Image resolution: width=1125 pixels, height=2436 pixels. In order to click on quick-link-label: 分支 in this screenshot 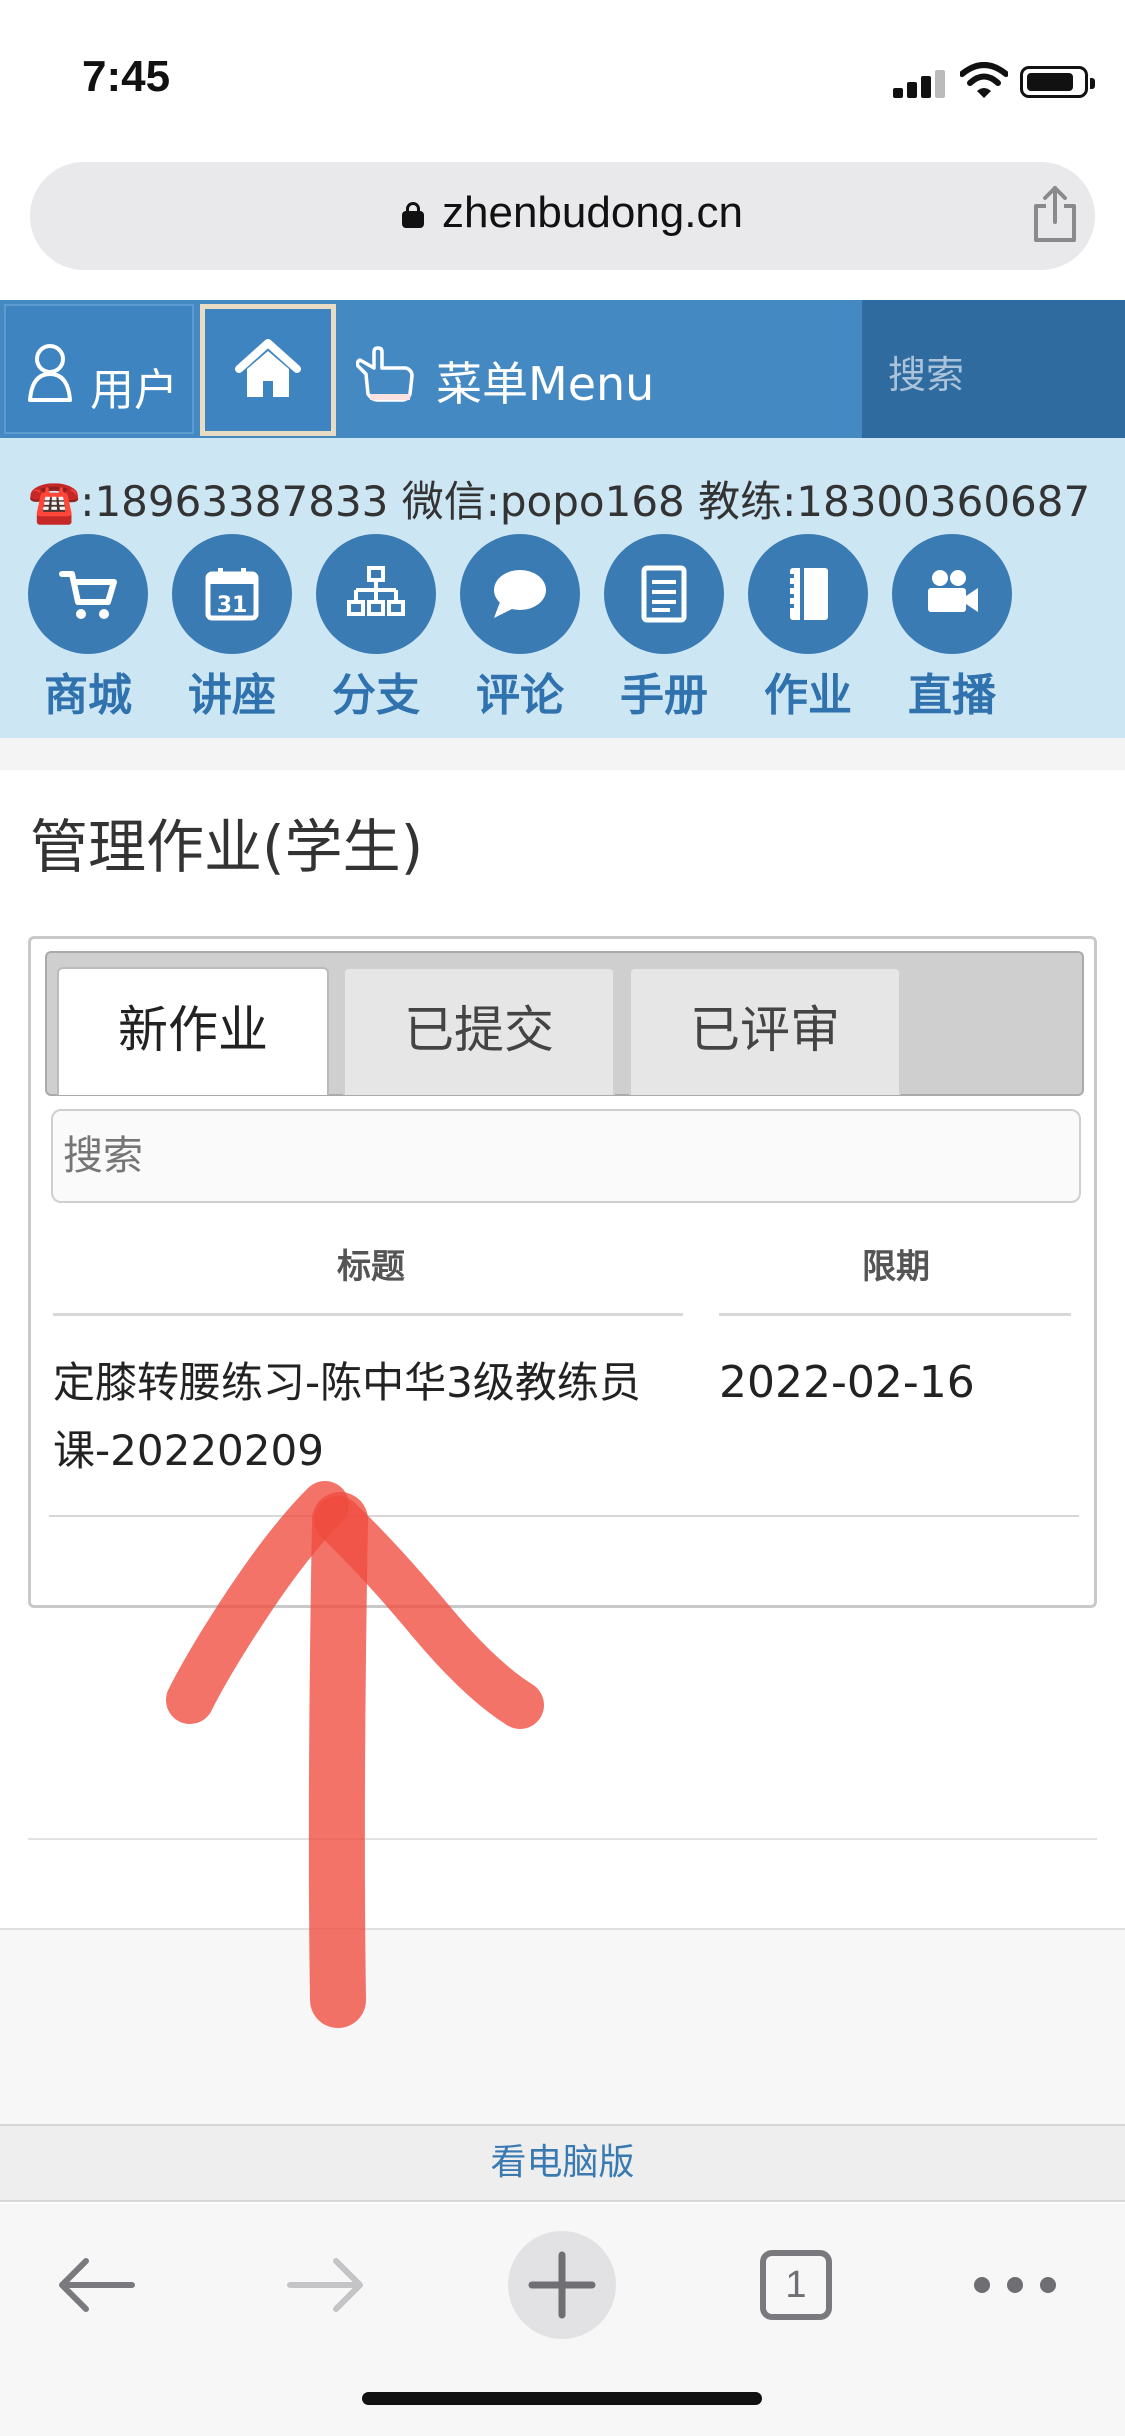, I will do `click(376, 695)`.